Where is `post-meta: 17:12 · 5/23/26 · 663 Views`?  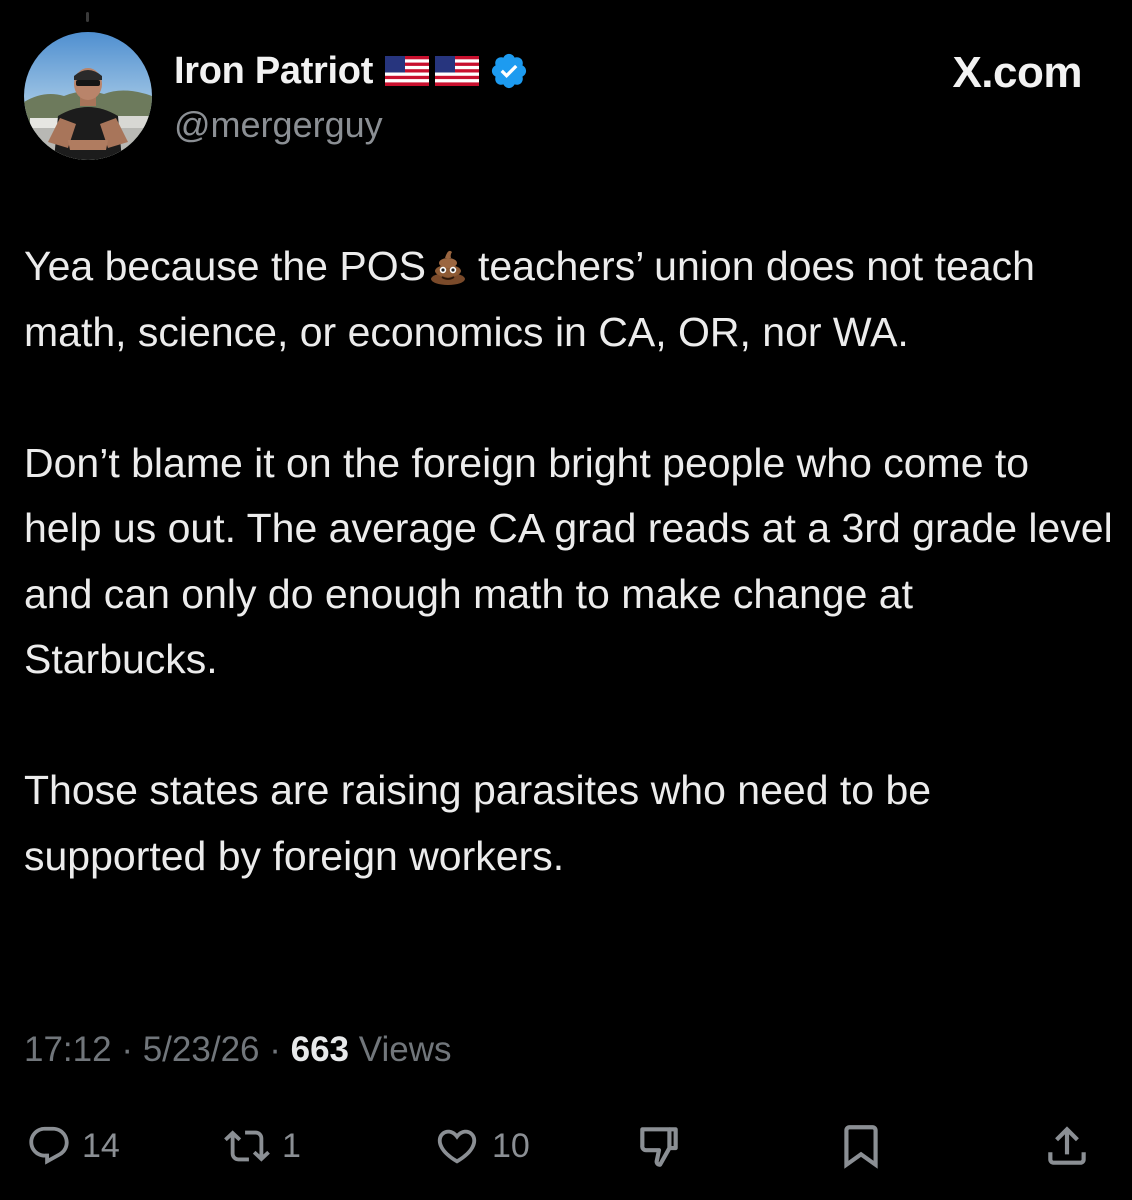 post-meta: 17:12 · 5/23/26 · 663 Views is located at coordinates (238, 1050).